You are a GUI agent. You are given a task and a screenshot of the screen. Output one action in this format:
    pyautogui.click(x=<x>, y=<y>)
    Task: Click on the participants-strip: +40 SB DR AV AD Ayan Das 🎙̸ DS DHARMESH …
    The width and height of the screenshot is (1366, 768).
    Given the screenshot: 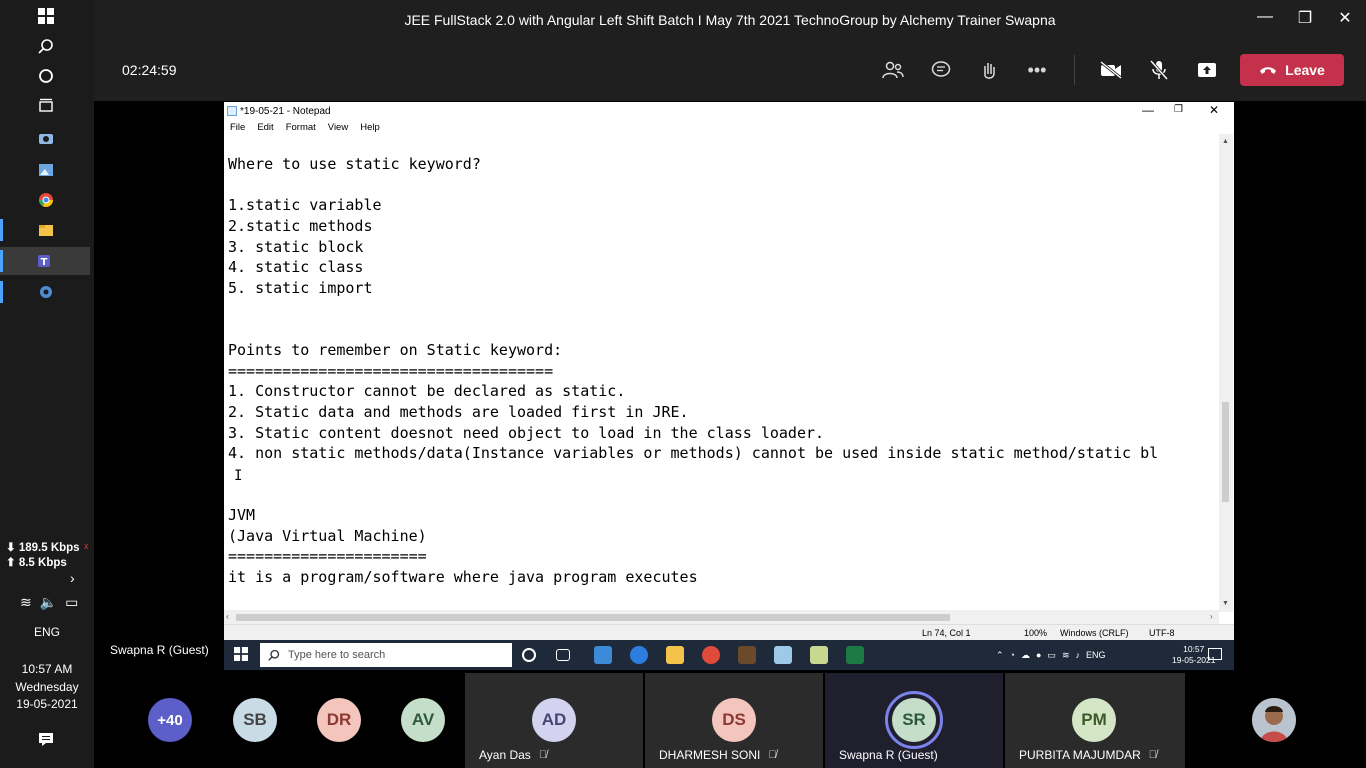 What is the action you would take?
    pyautogui.click(x=730, y=720)
    